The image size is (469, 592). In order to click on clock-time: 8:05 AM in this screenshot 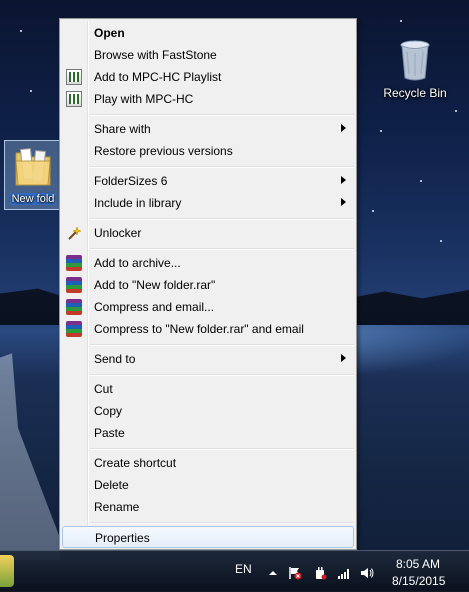, I will do `click(418, 564)`.